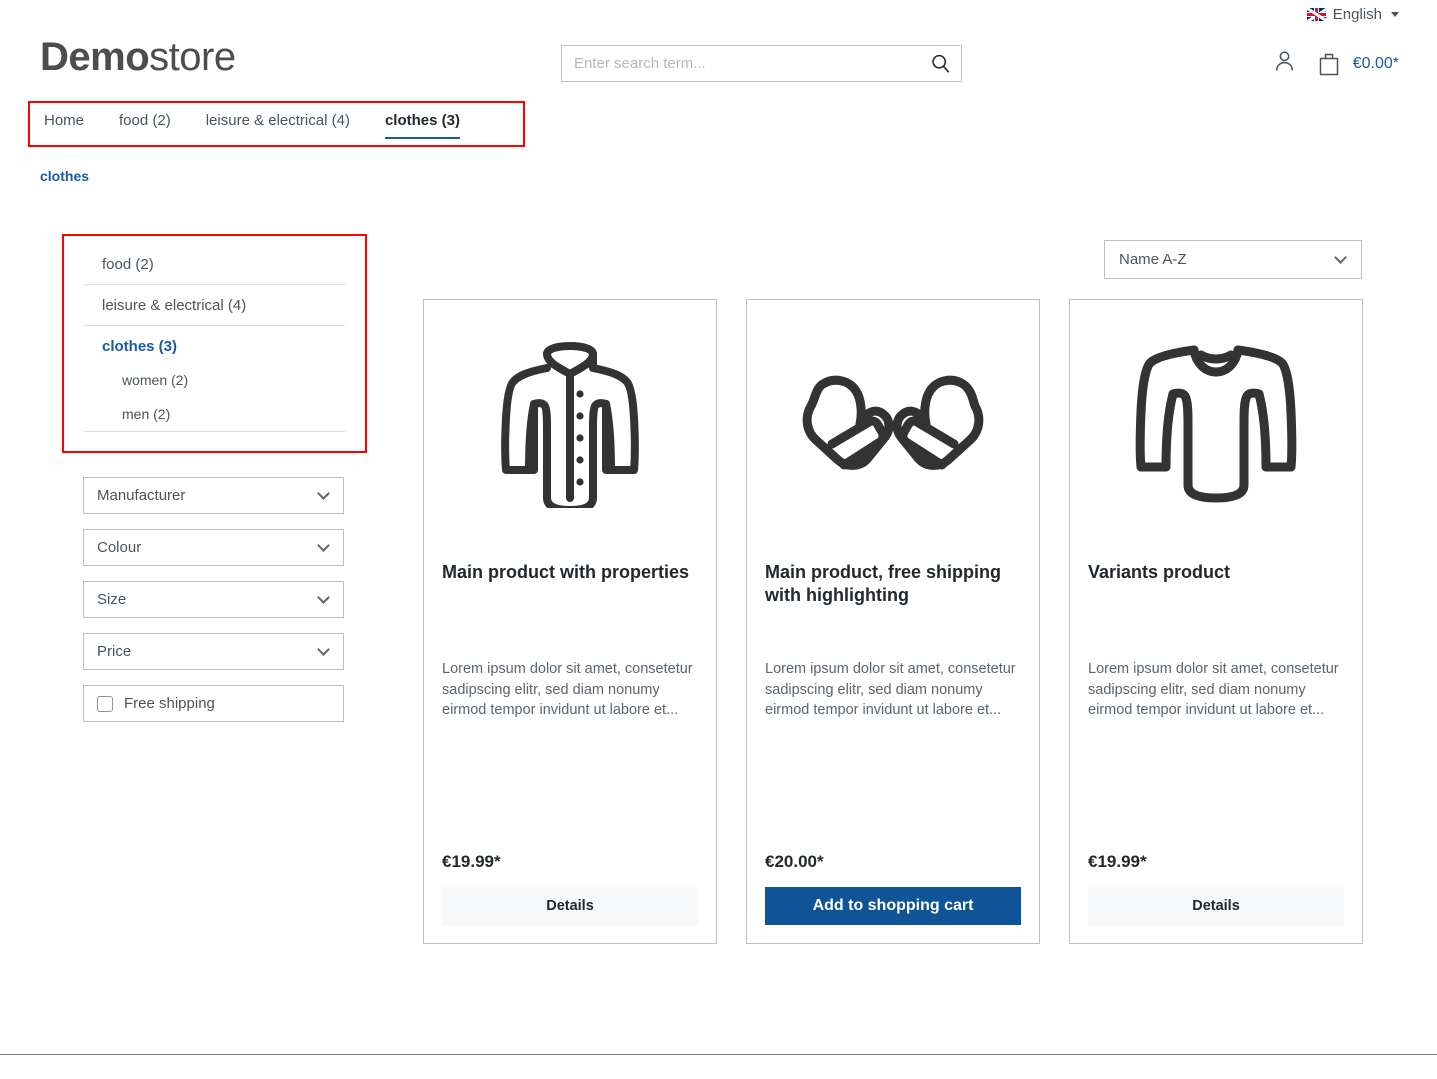 Image resolution: width=1437 pixels, height=1079 pixels. What do you see at coordinates (1153, 259) in the screenshot?
I see `sort-select-value: Name A-Z` at bounding box center [1153, 259].